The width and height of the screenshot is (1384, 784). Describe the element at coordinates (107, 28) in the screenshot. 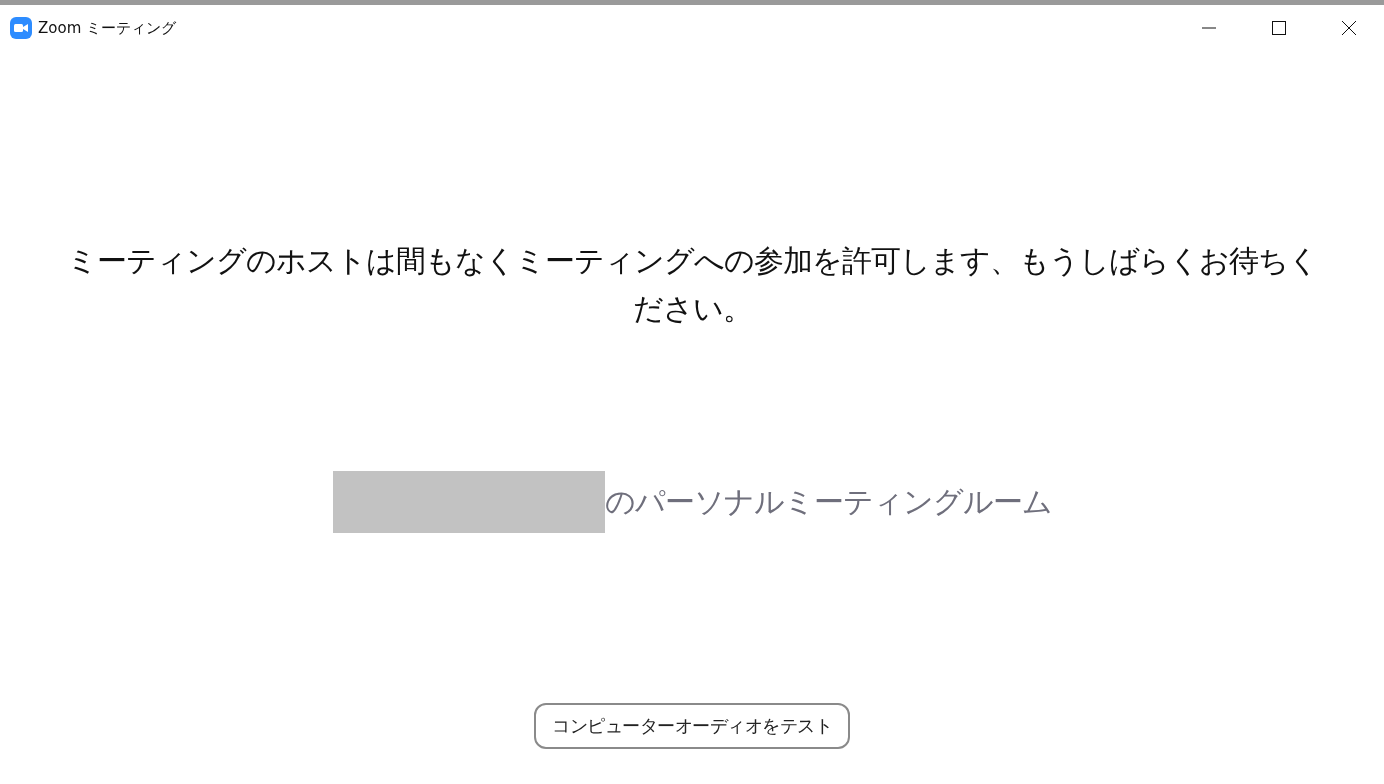

I see `window-title: Zoom ミーティング` at that location.